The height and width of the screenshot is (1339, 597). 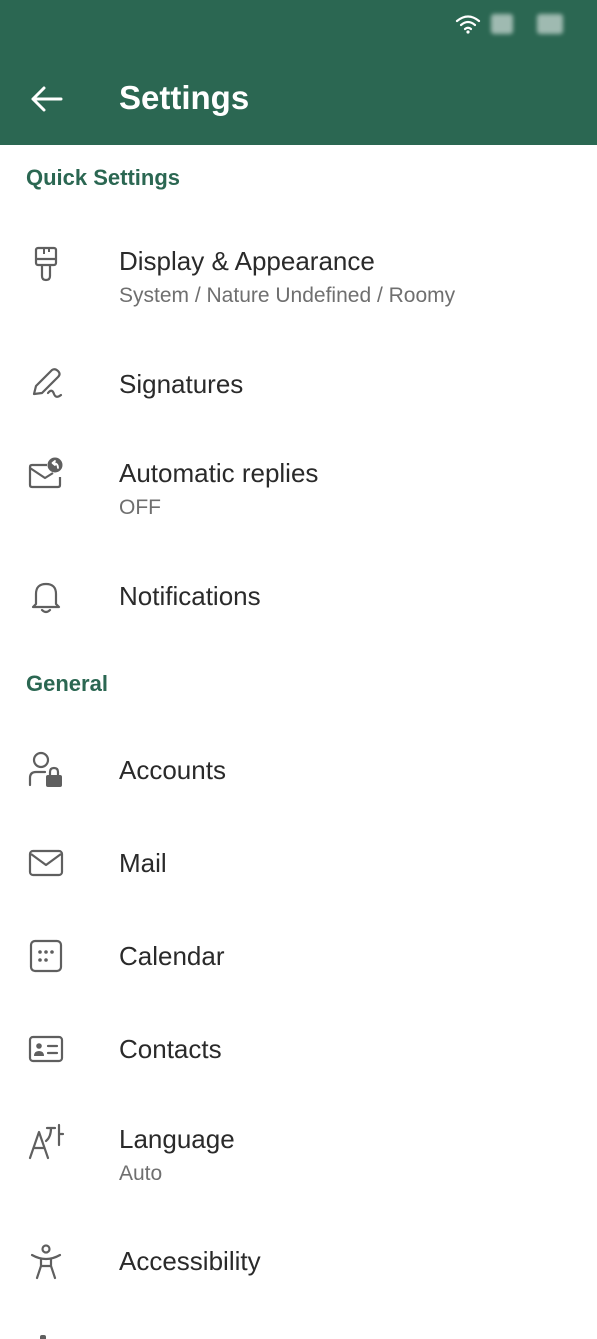 I want to click on wifi-icon, so click(x=468, y=24).